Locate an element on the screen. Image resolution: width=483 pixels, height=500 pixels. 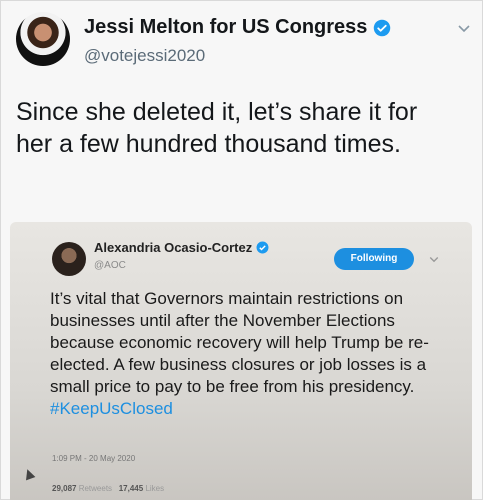
retweets-label: Retweets is located at coordinates (95, 488).